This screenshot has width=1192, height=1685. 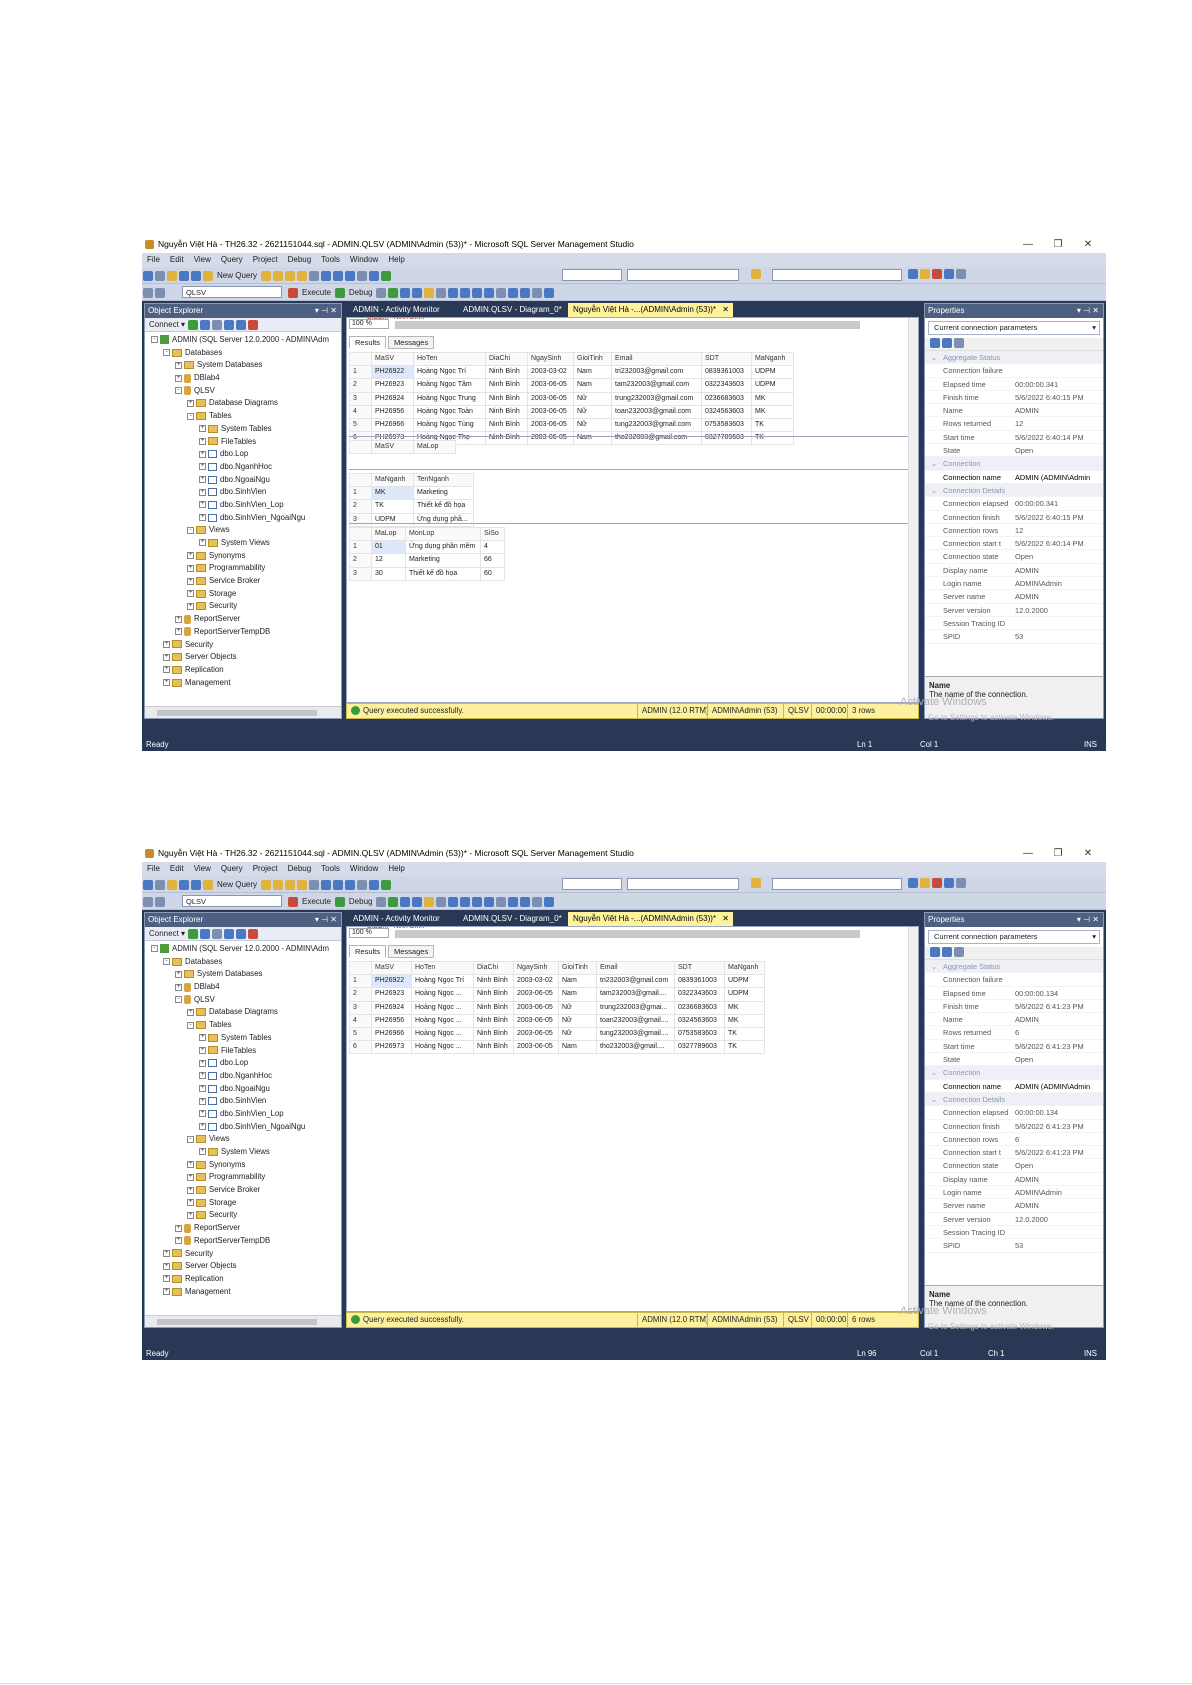 I want to click on grid-column-header: Email, so click(x=656, y=359).